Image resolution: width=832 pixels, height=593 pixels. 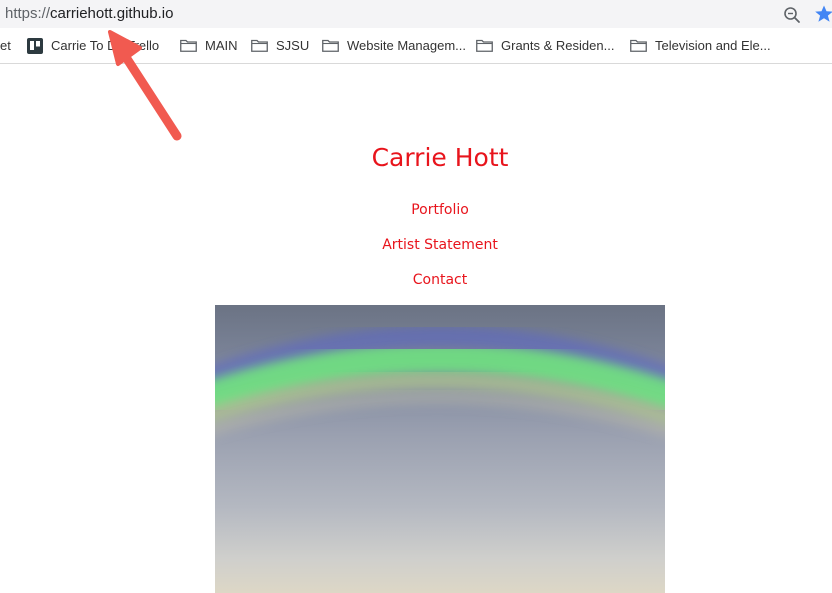 What do you see at coordinates (35, 45) in the screenshot?
I see `trello-icon` at bounding box center [35, 45].